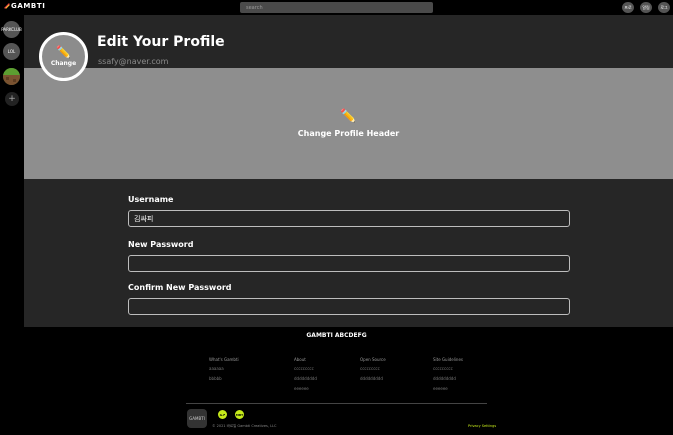 The width and height of the screenshot is (673, 435). I want to click on footer-column: About ccccccccc ddddddddd eeeeee, so click(305, 376).